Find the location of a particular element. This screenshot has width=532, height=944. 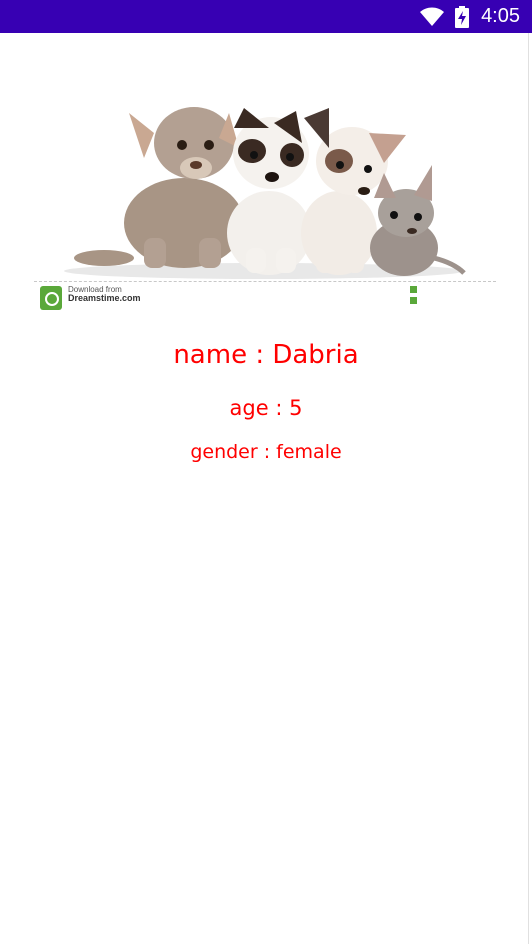

status-bar: 4:05 is located at coordinates (266, 16).